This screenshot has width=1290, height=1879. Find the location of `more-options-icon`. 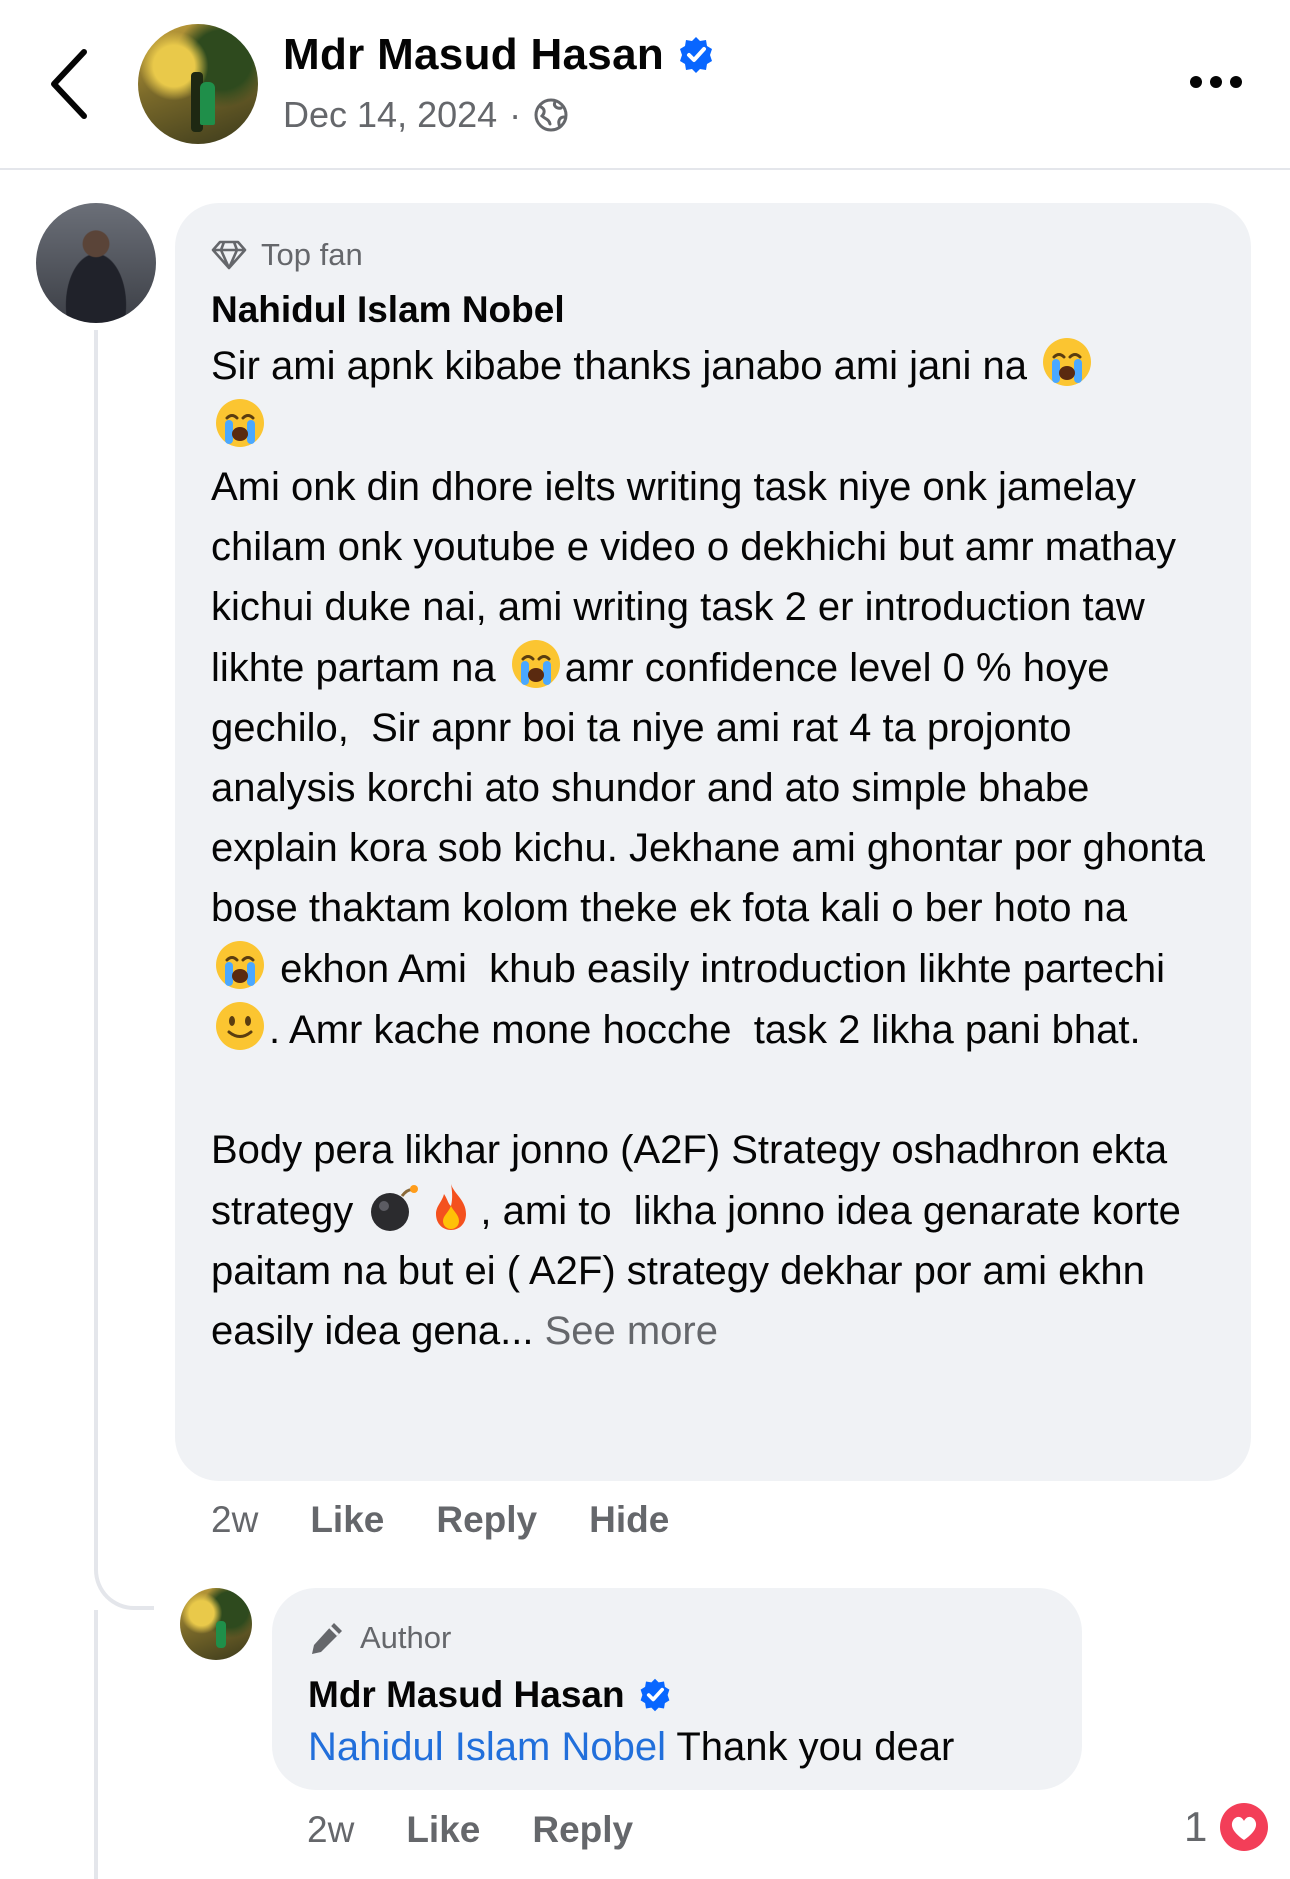

more-options-icon is located at coordinates (1216, 82).